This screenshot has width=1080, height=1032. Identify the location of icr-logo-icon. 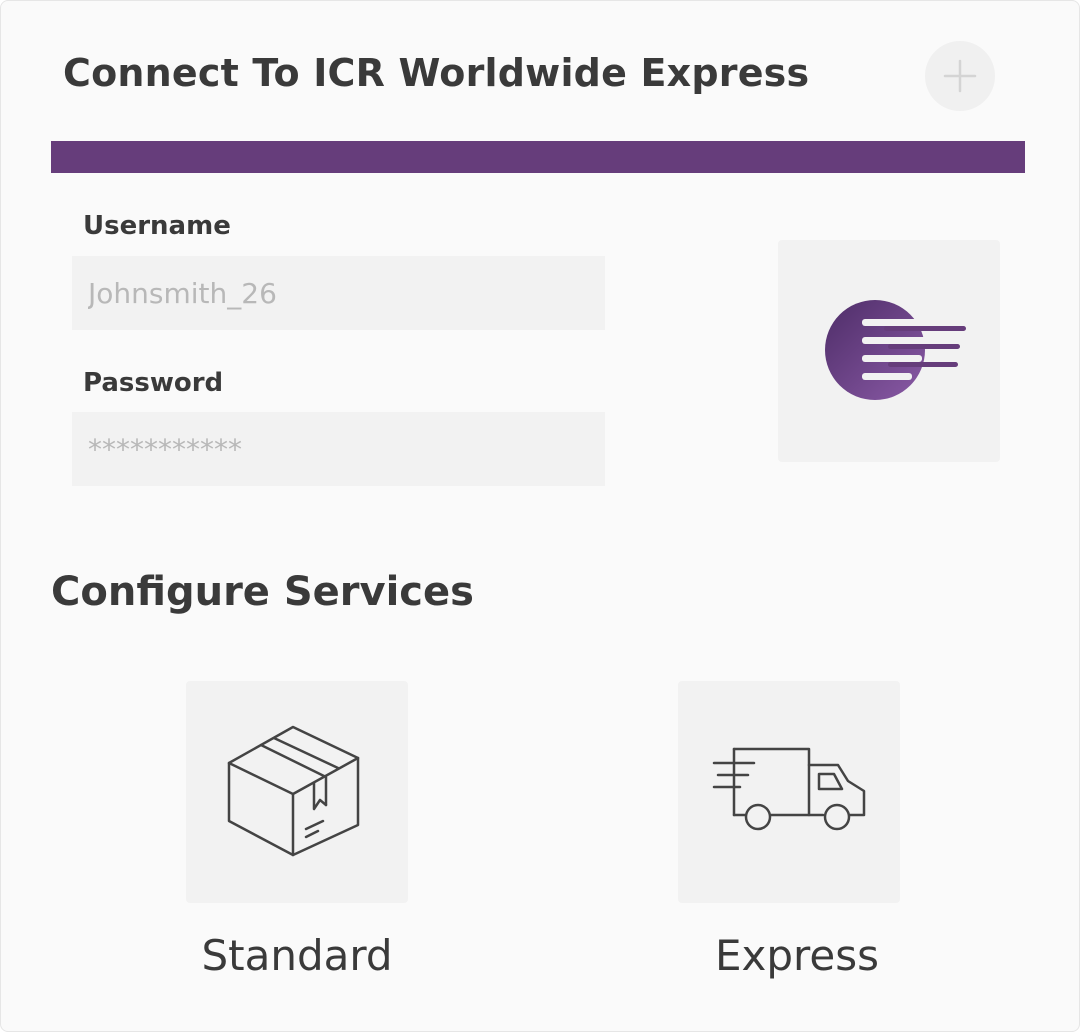
(895, 350).